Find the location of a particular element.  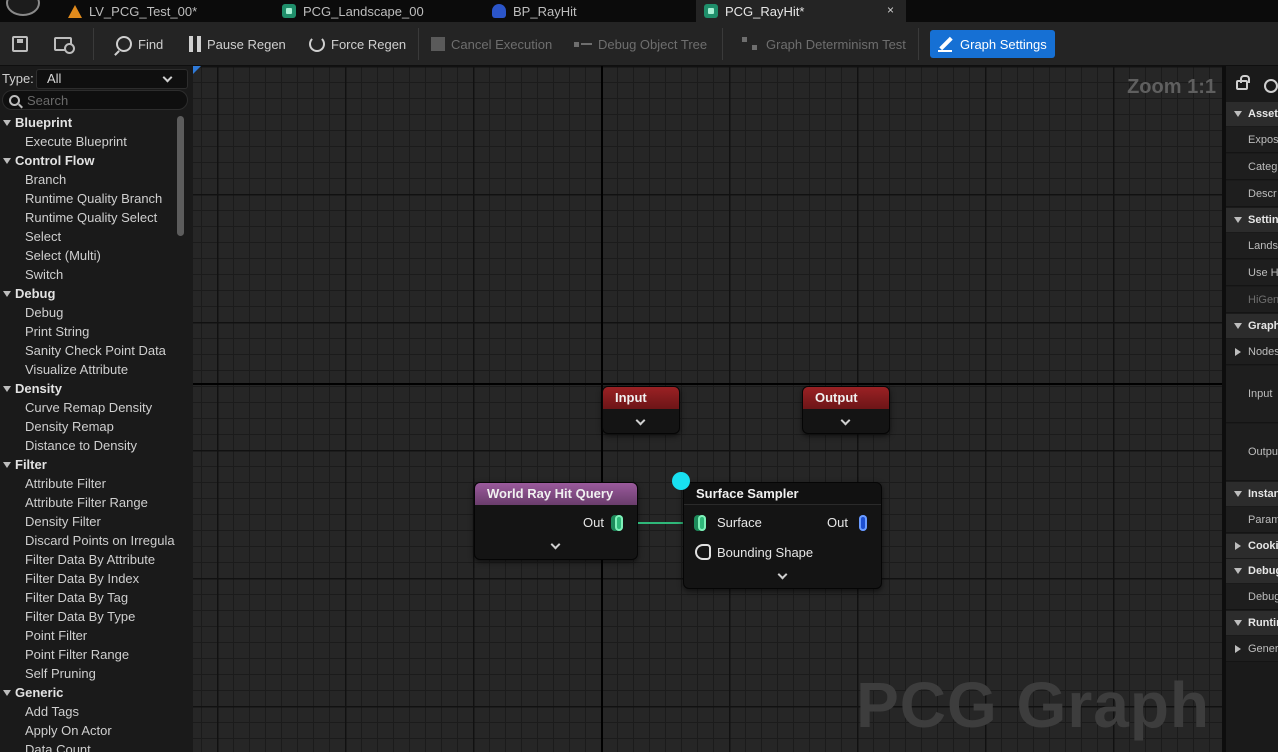

browse-button is located at coordinates (64, 44).